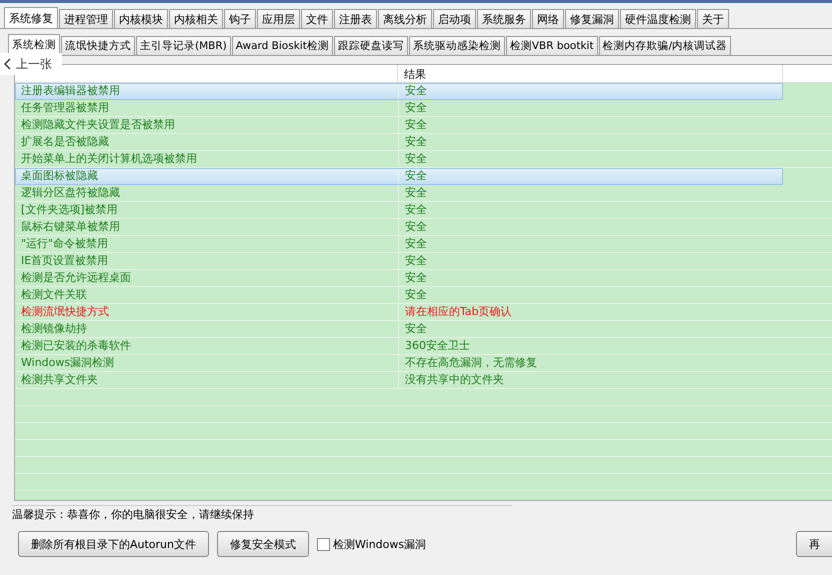 Image resolution: width=832 pixels, height=575 pixels. Describe the element at coordinates (552, 45) in the screenshot. I see `tab: 检测VBR bootkit` at that location.